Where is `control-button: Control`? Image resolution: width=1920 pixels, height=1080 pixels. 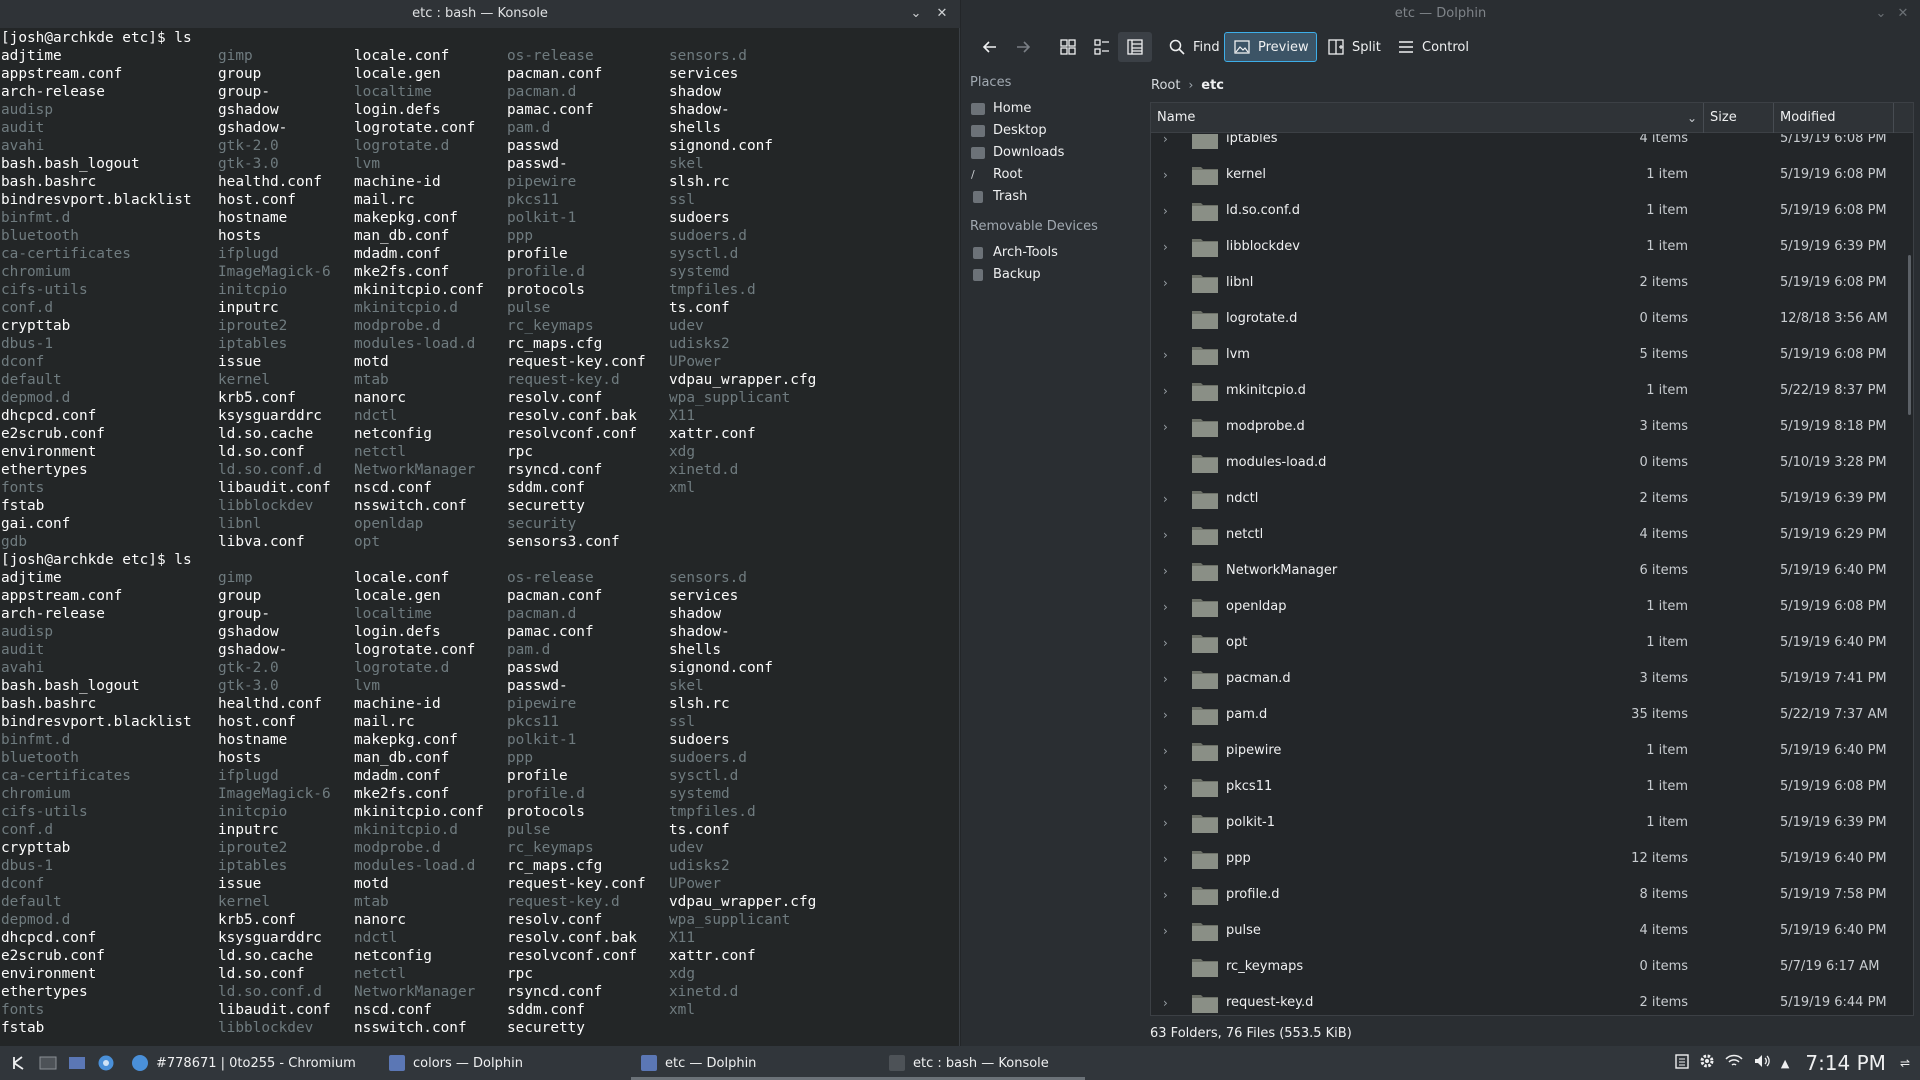 control-button: Control is located at coordinates (1432, 47).